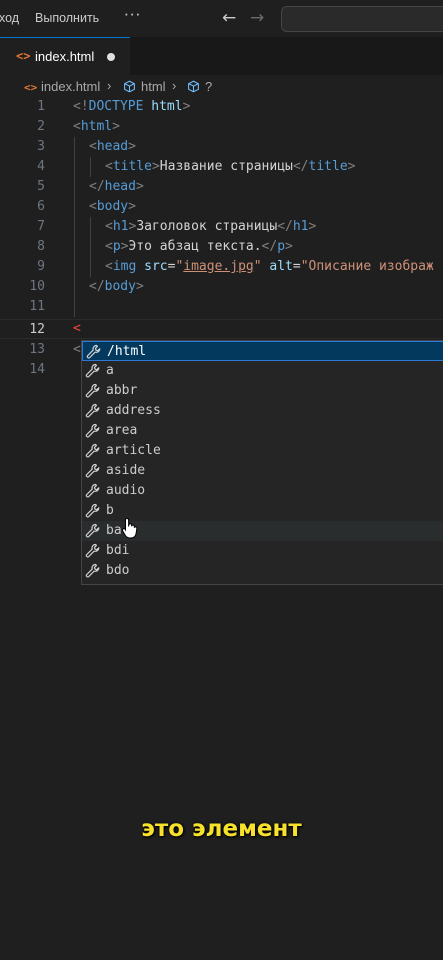 The image size is (443, 960). I want to click on suggestion-label: a, so click(110, 370).